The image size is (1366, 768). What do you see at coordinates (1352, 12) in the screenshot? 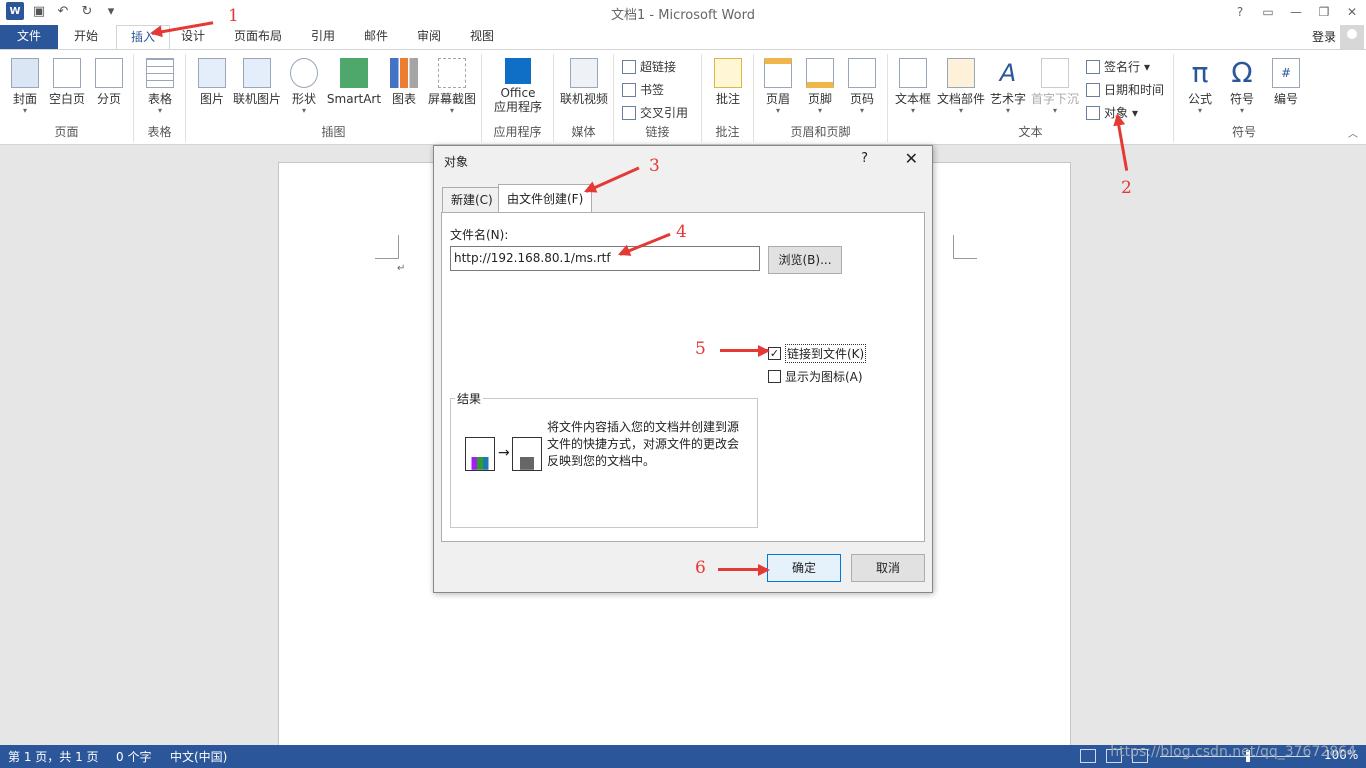
I see `close-window-button: ✕` at bounding box center [1352, 12].